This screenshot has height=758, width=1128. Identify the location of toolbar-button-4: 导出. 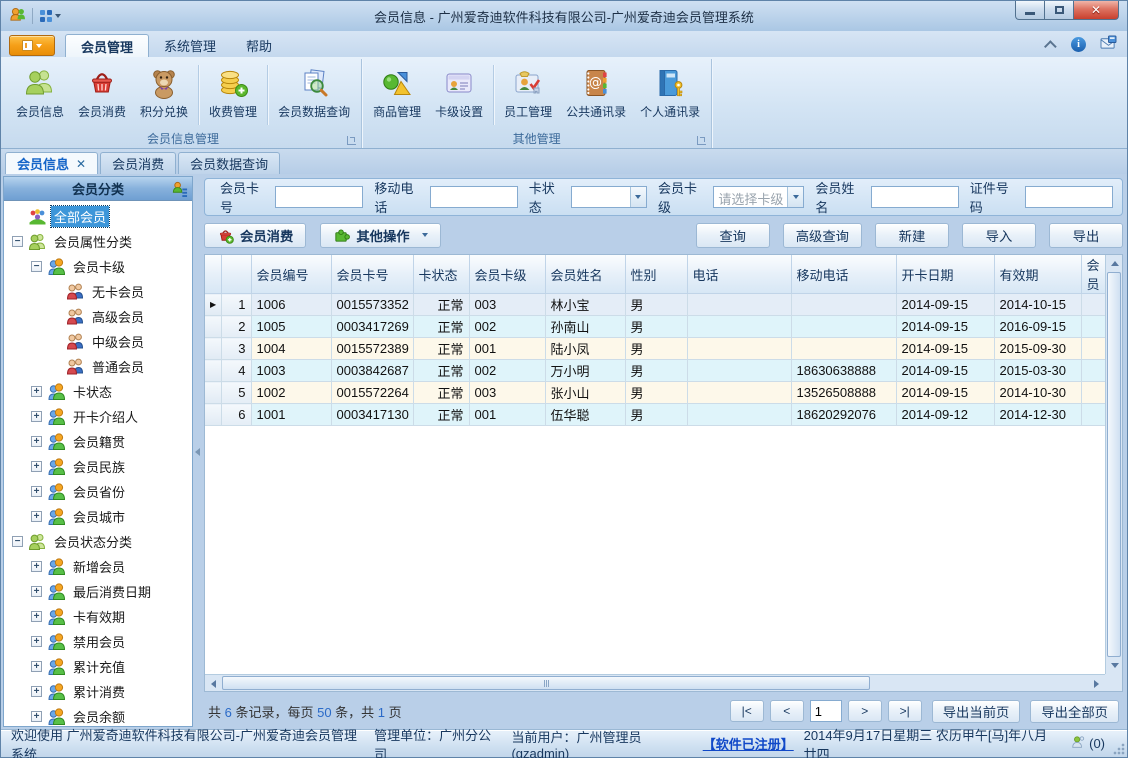
(1086, 235).